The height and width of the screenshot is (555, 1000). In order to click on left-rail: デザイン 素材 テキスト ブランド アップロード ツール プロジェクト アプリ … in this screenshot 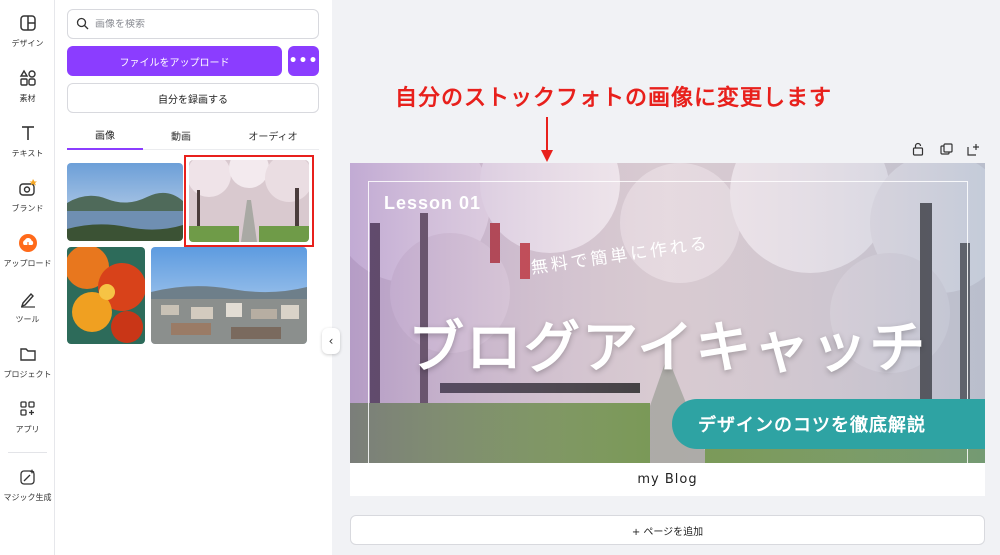, I will do `click(27, 277)`.